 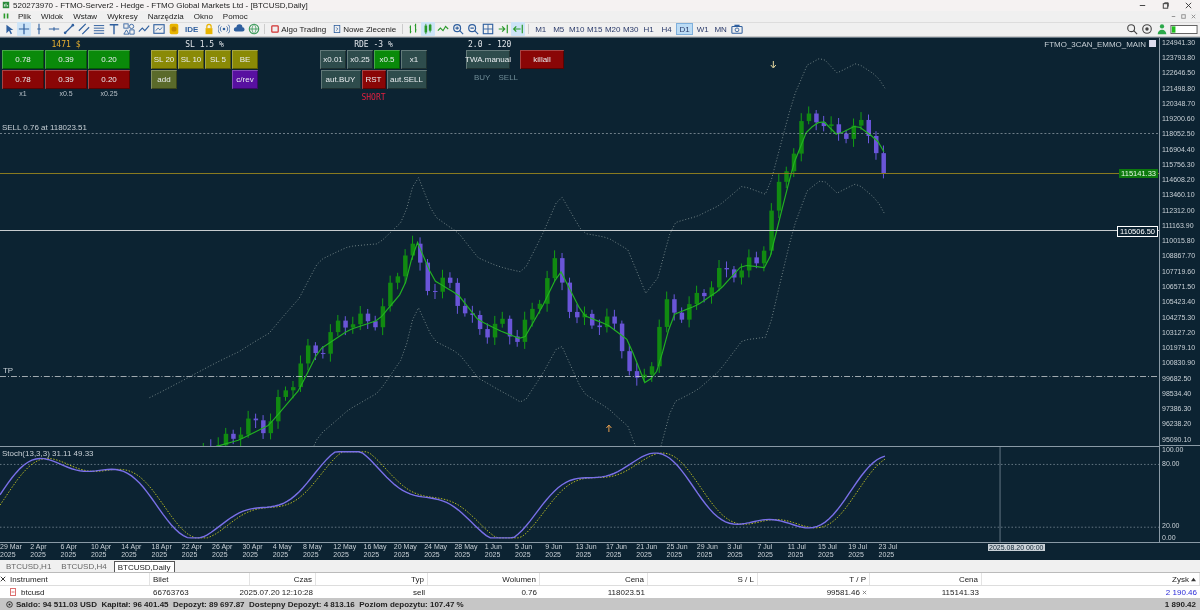 I want to click on stop-loss-label: SL 1.5 %, so click(x=204, y=44).